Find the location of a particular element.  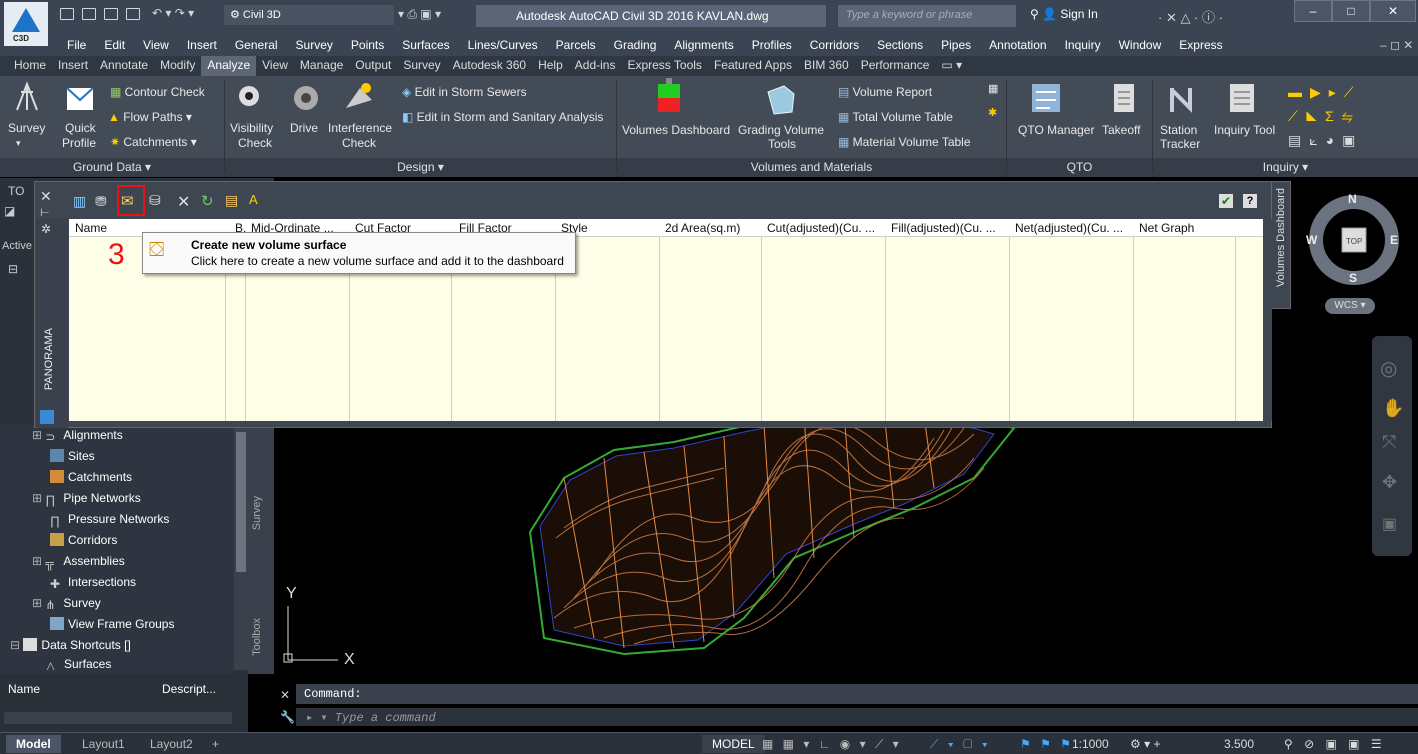

tab-bim-360: BIM 360 is located at coordinates (826, 66).